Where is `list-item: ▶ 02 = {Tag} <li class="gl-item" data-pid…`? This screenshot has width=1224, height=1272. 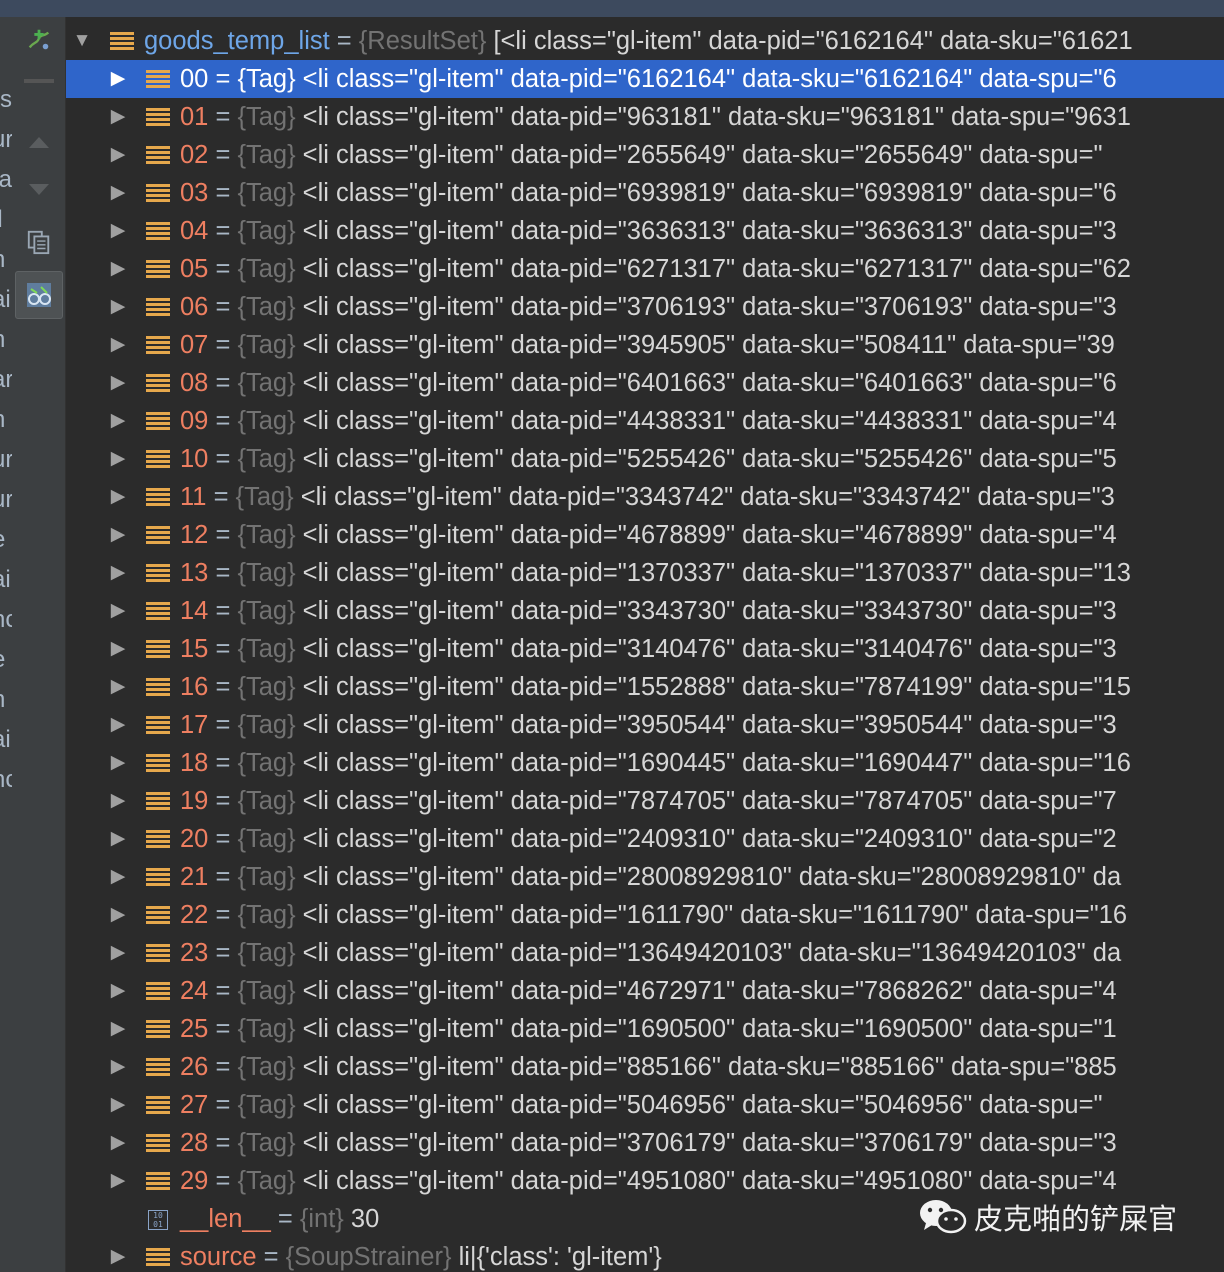 list-item: ▶ 02 = {Tag} <li class="gl-item" data-pid… is located at coordinates (645, 155).